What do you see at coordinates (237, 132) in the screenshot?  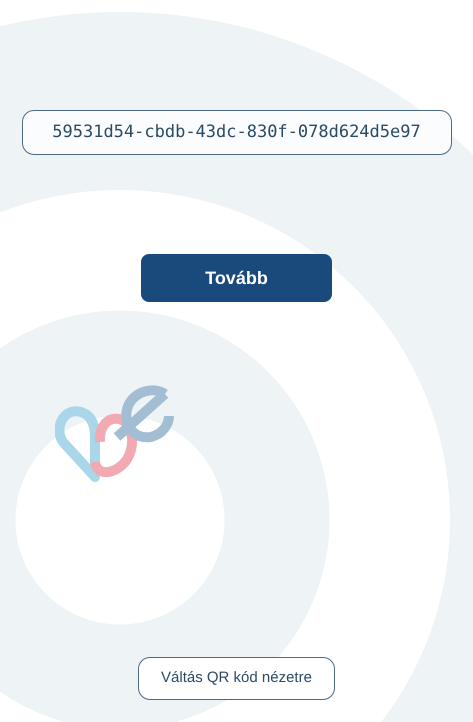 I see `code-field: 59531d54-cbdb-43dc-830f-078d624d5e97` at bounding box center [237, 132].